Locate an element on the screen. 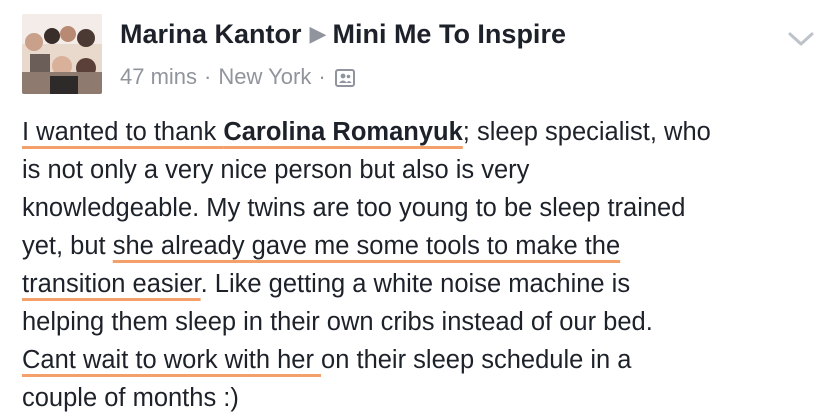 The height and width of the screenshot is (418, 838). mentioned-person: Carolina Romanyuk is located at coordinates (342, 132).